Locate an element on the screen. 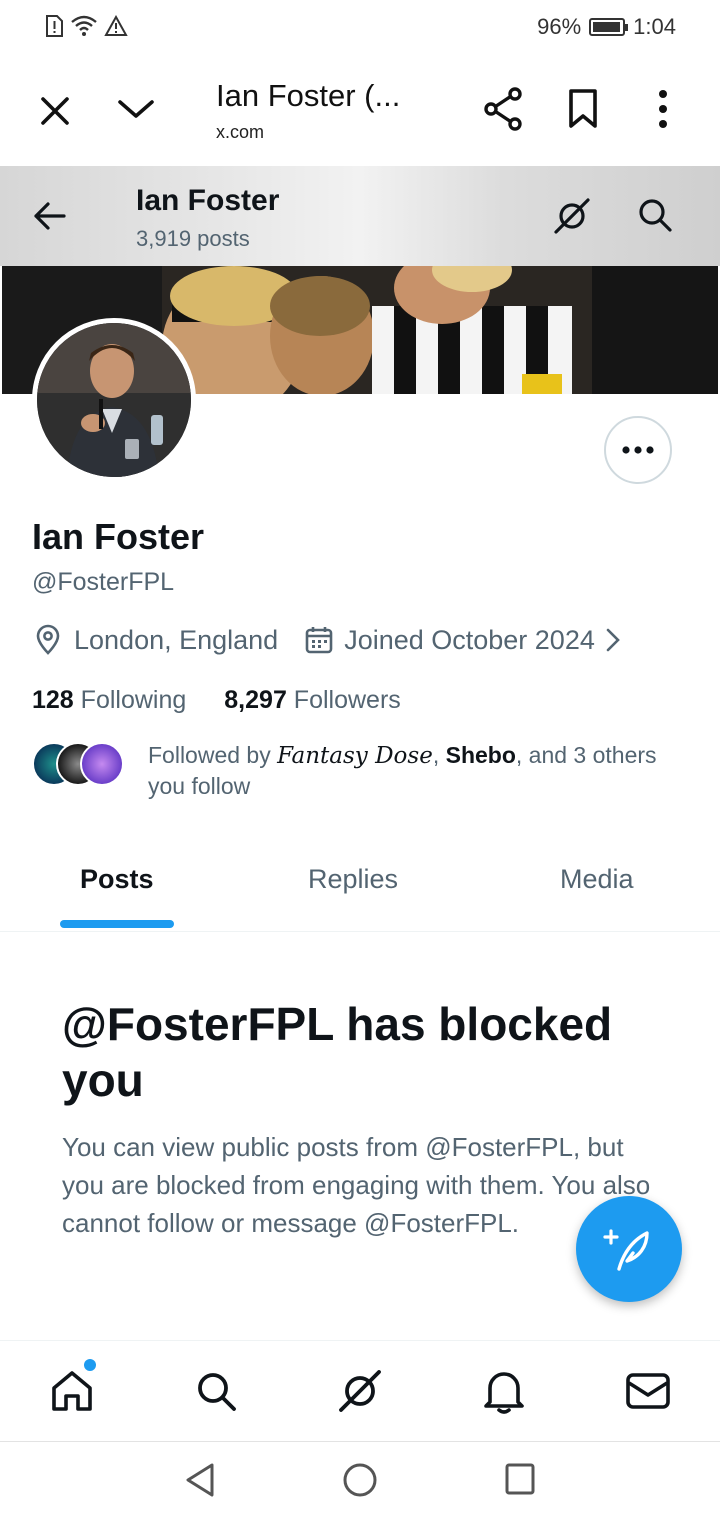 Image resolution: width=720 pixels, height=1520 pixels. tab-media: Media is located at coordinates (597, 879).